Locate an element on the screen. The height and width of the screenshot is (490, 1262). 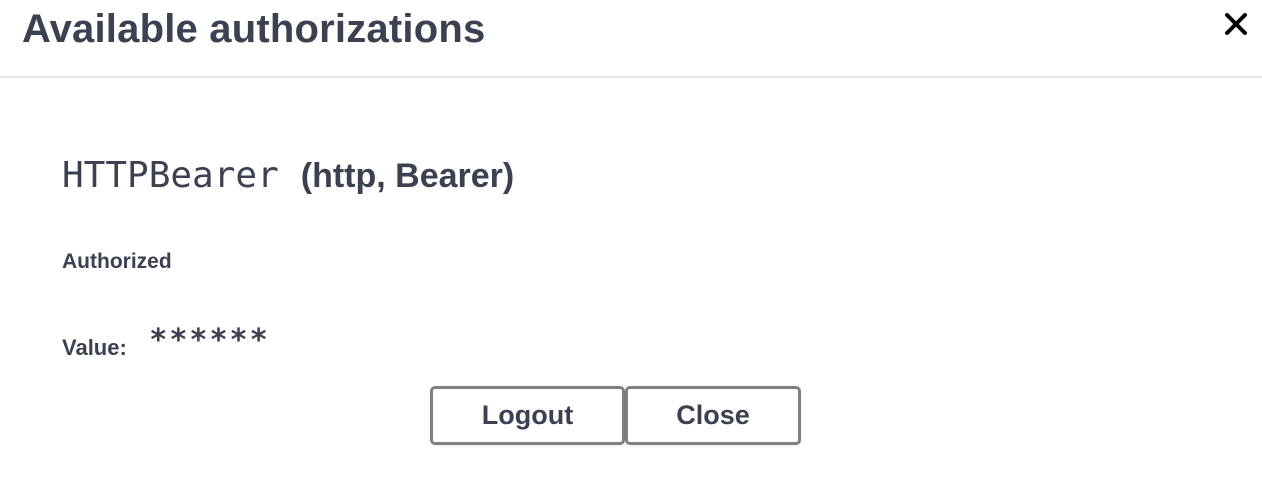
scheme-name: HTTPBearer is located at coordinates (170, 175).